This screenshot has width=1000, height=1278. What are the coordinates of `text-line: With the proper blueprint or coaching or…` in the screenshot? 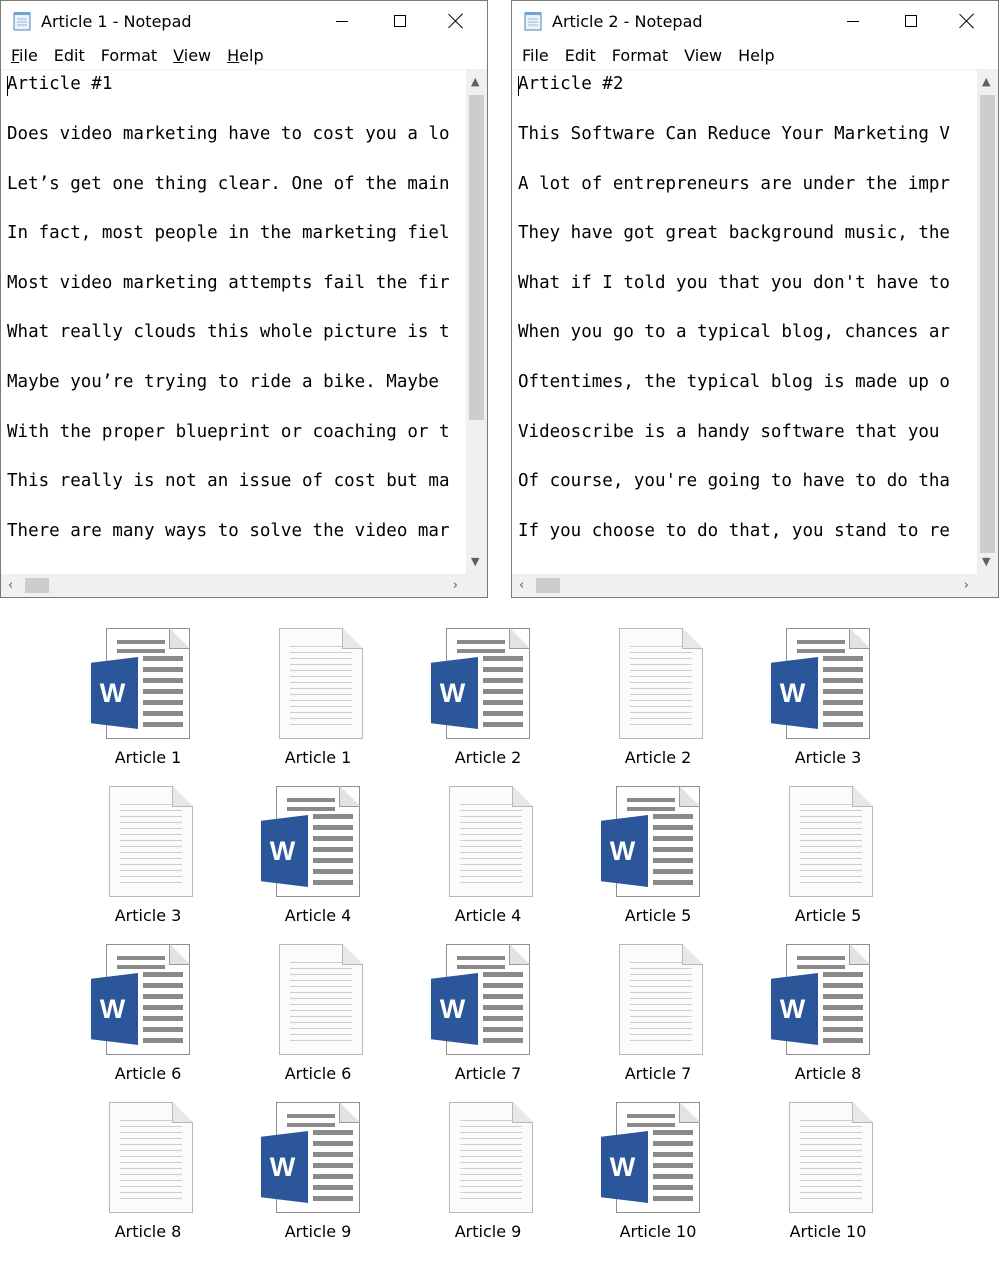 It's located at (228, 432).